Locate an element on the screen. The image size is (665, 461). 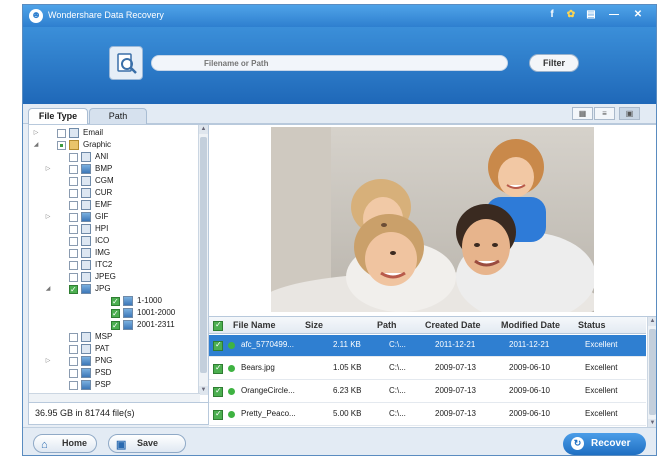
table-vertical-scrollbar: ▲ ▼ is located at coordinates (651, 372).